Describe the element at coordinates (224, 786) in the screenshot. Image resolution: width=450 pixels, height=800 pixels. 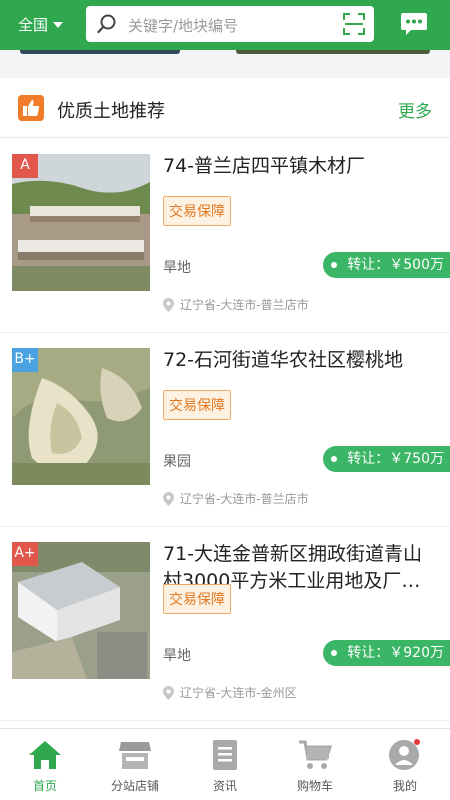
I see `tab-label: 资讯` at that location.